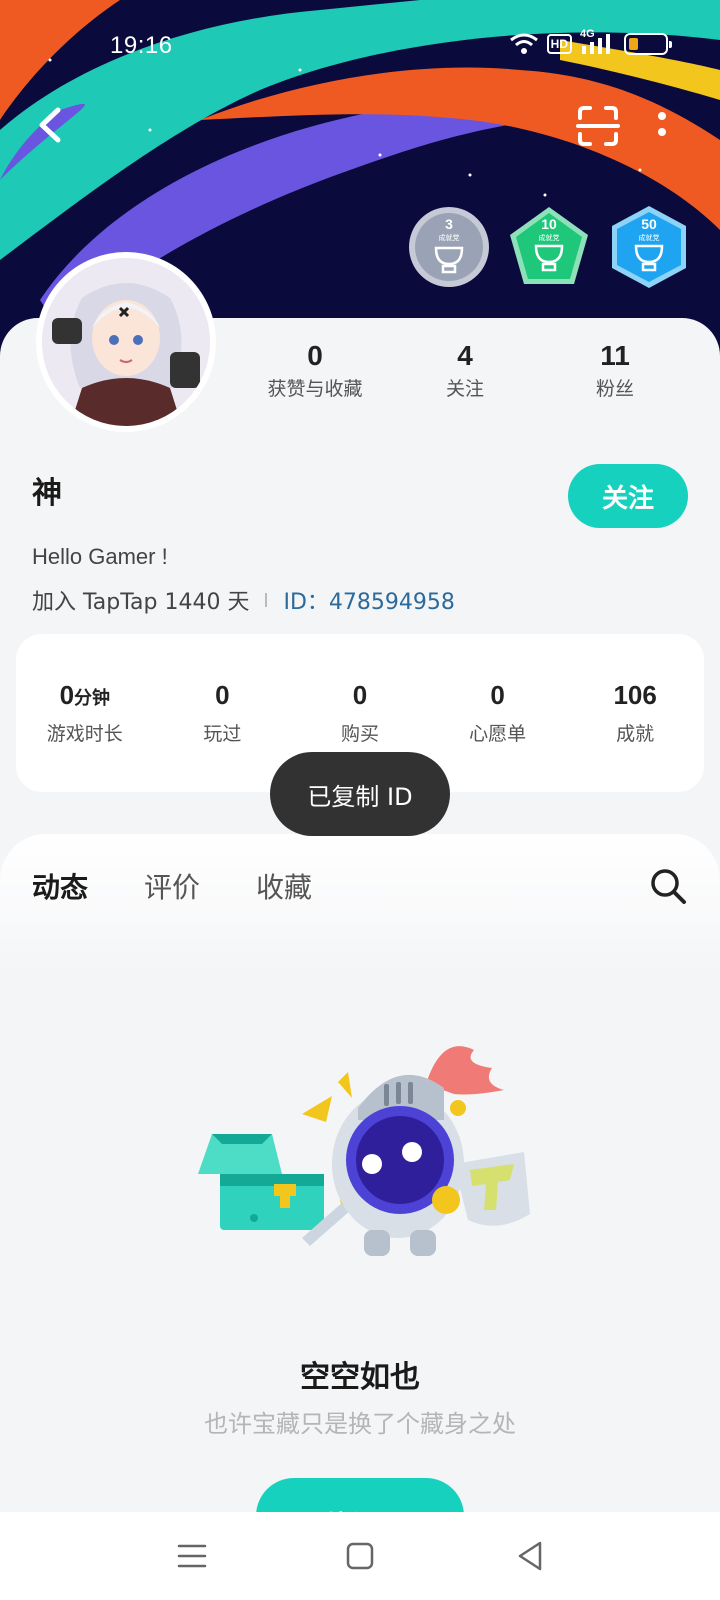  Describe the element at coordinates (50, 125) in the screenshot. I see `back-arrow-icon` at that location.